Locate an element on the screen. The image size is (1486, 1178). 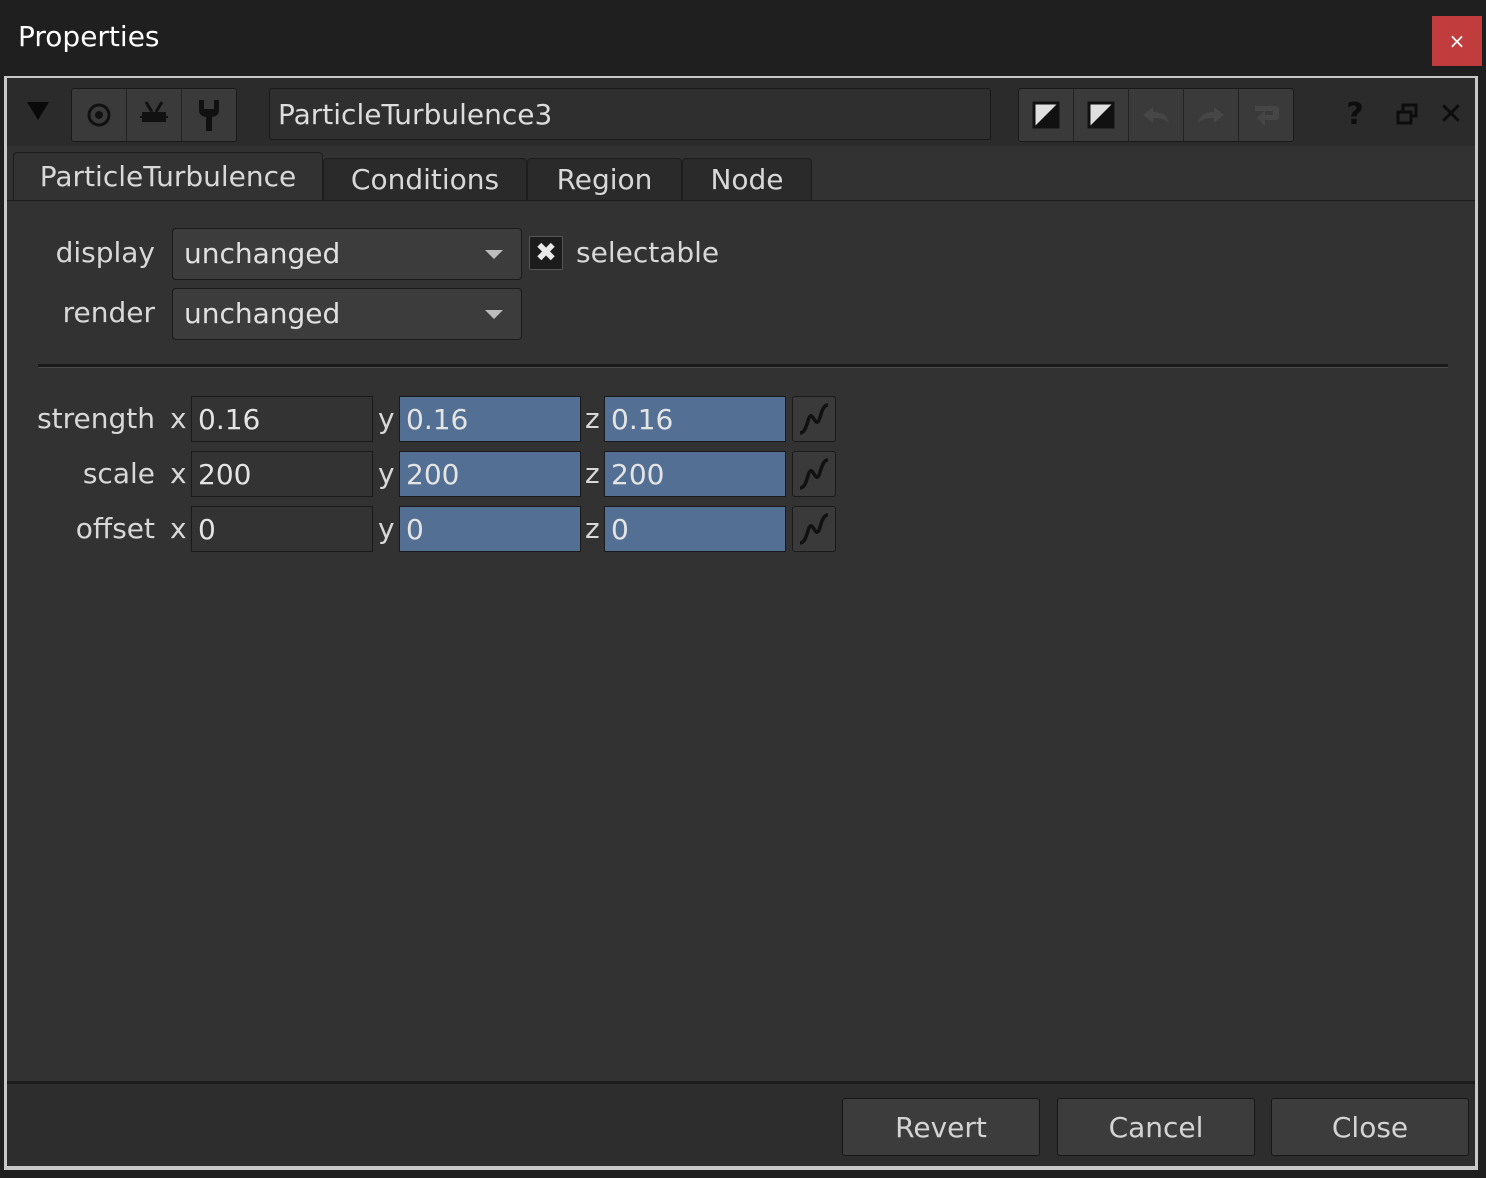
revert-button: Revert is located at coordinates (941, 1127).